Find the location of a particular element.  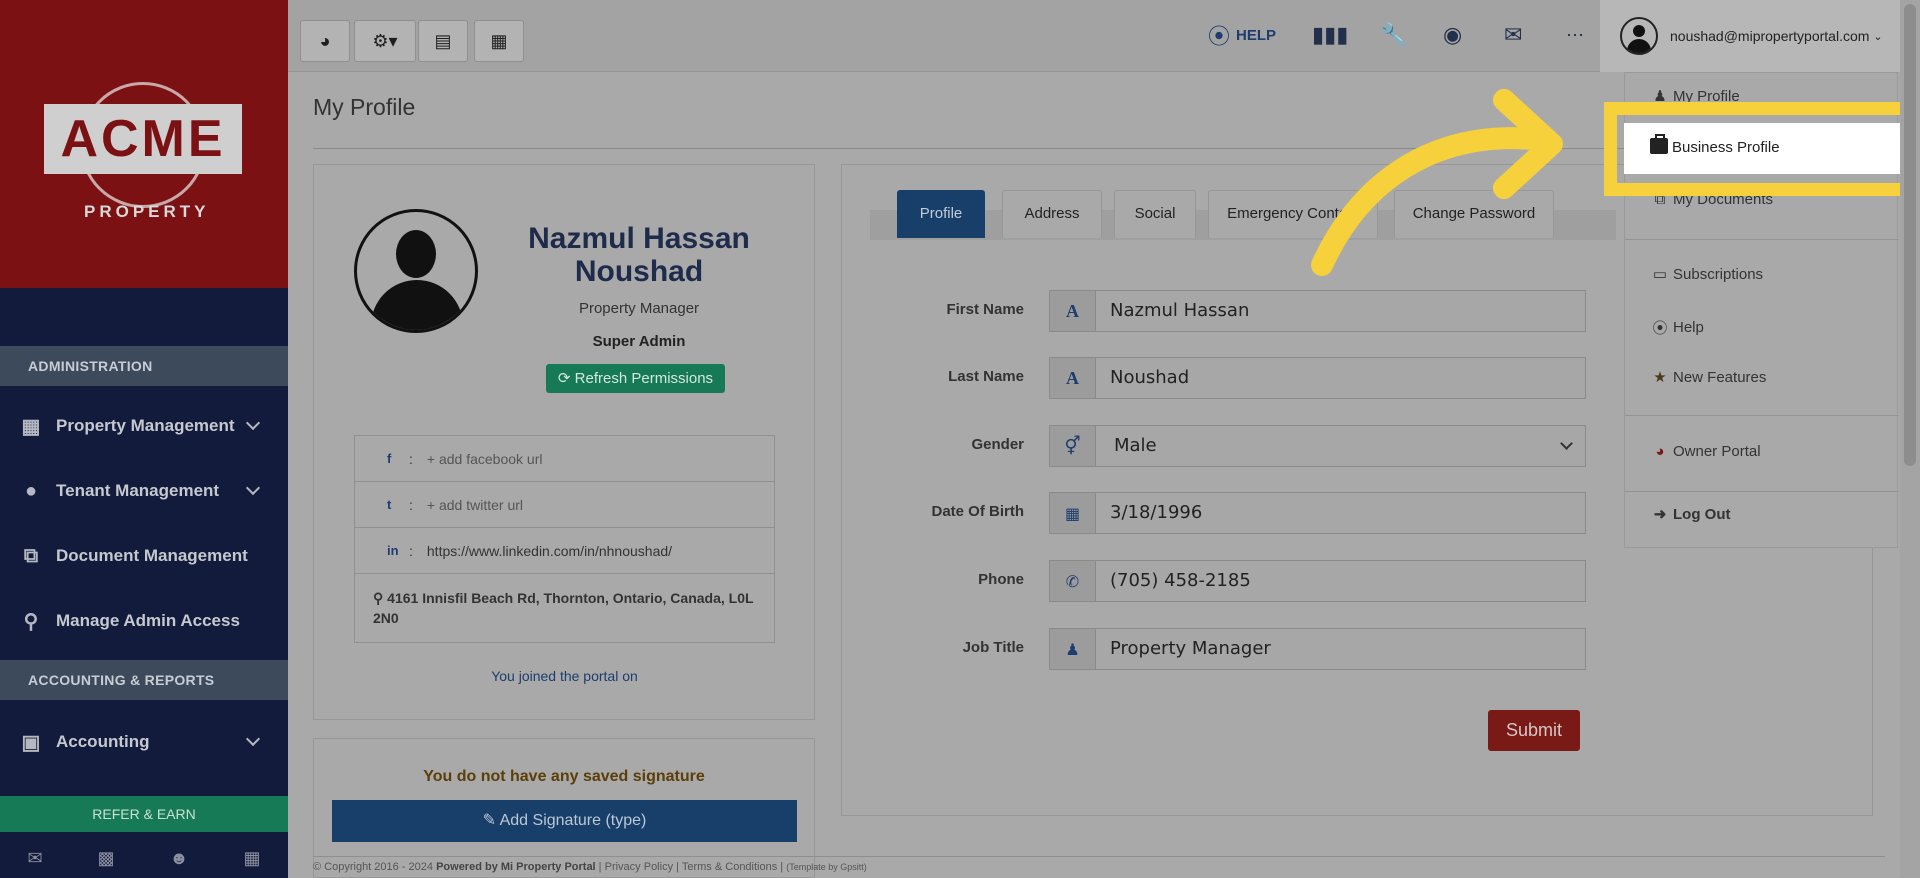

eye-icon: ◉ is located at coordinates (1452, 35).